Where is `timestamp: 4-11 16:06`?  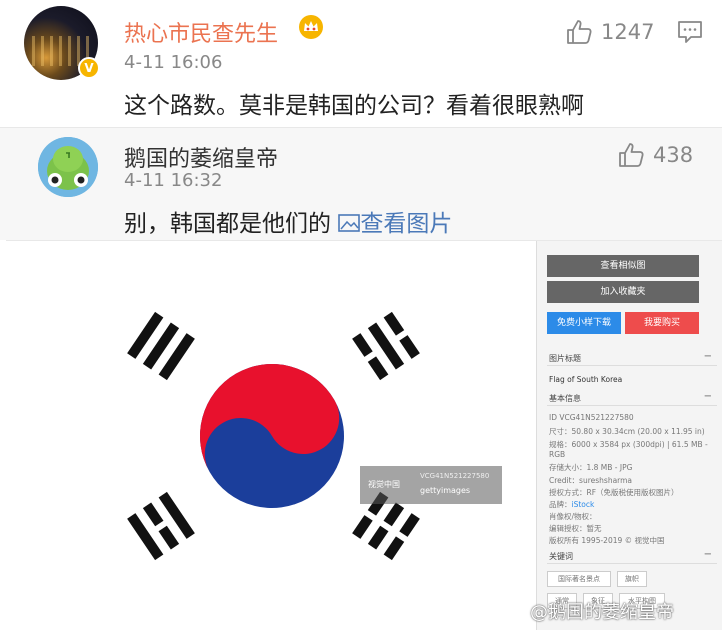 timestamp: 4-11 16:06 is located at coordinates (173, 62).